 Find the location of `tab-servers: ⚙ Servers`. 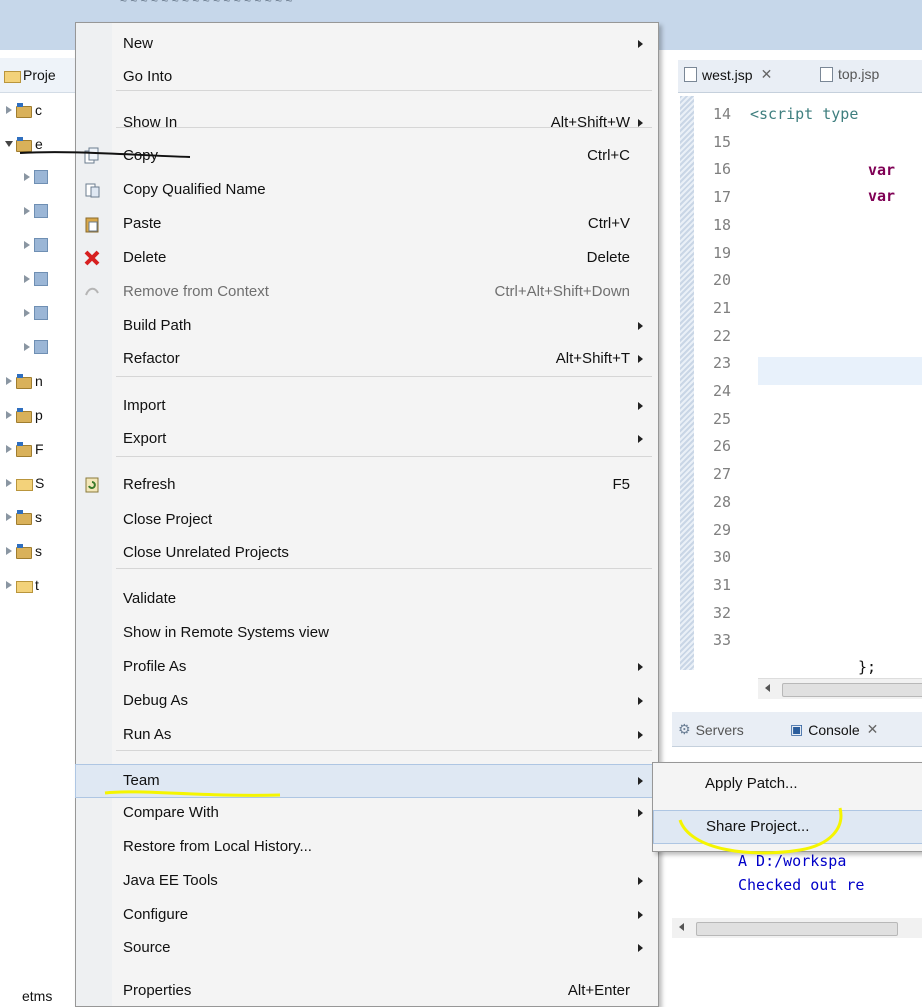

tab-servers: ⚙ Servers is located at coordinates (711, 729).